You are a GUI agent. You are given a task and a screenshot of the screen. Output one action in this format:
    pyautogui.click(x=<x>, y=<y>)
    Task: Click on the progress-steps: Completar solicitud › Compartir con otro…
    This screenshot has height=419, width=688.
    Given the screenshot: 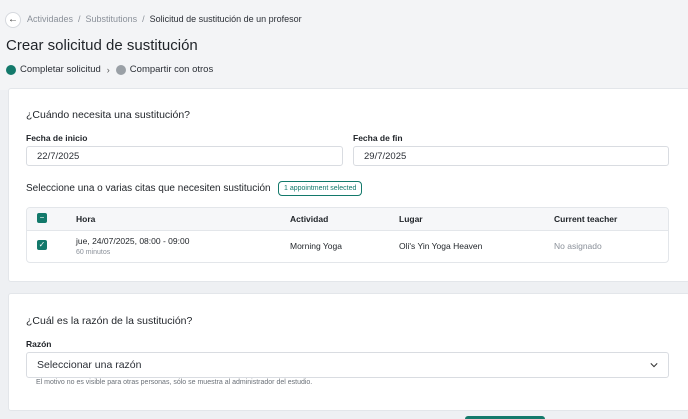 What is the action you would take?
    pyautogui.click(x=109, y=69)
    